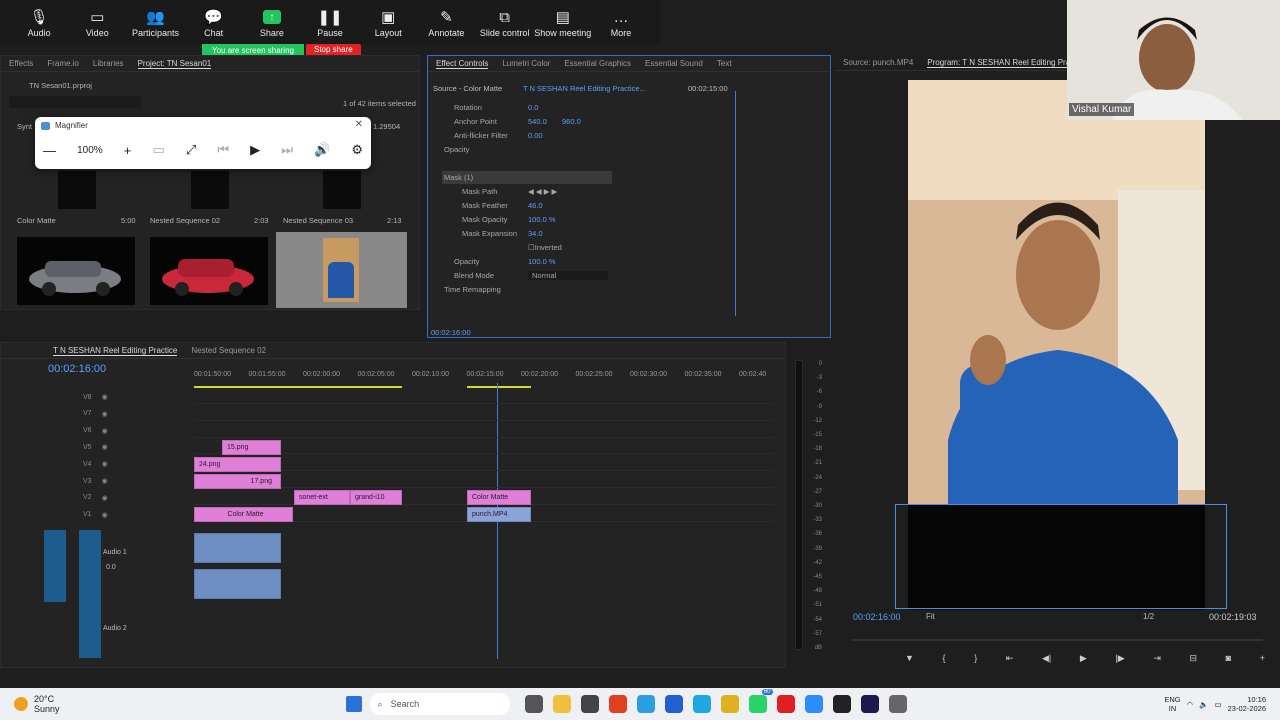  What do you see at coordinates (597, 63) in the screenshot?
I see `tab-essential-graphics: Essential Graphics` at bounding box center [597, 63].